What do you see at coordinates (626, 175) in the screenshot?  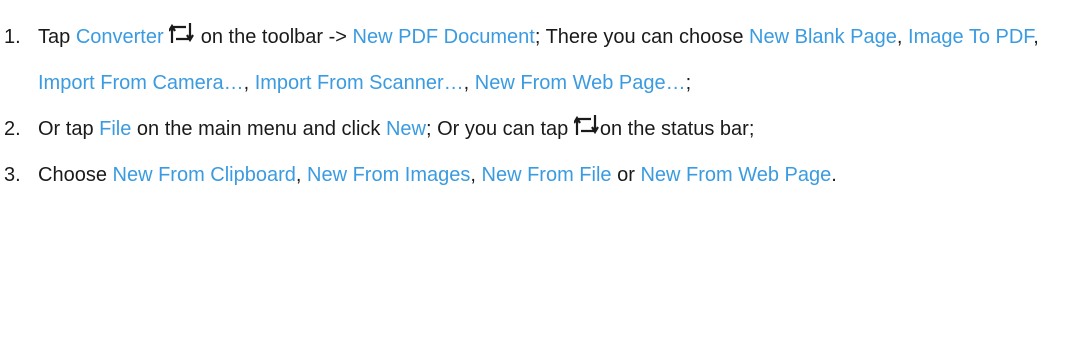 I see `step-text: or` at bounding box center [626, 175].